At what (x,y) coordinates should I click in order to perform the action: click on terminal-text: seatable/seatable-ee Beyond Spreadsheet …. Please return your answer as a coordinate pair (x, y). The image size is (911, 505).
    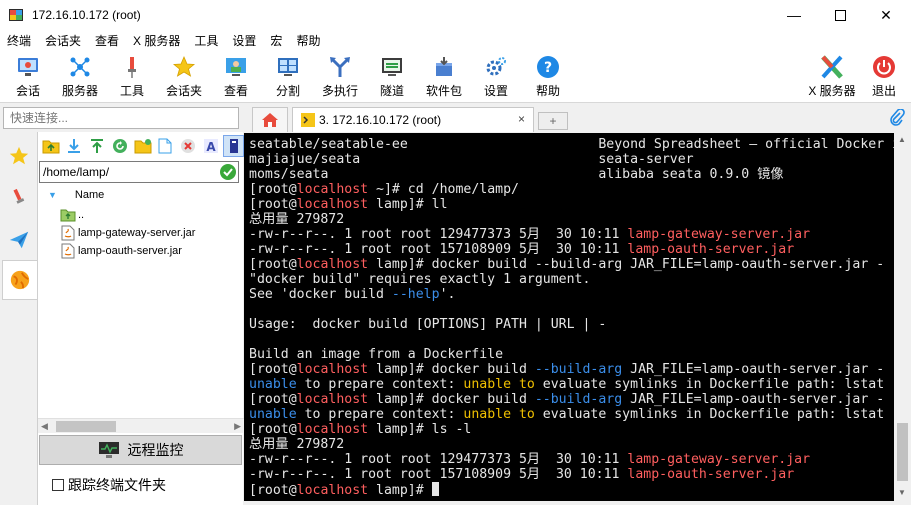
    Looking at the image, I should click on (571, 144).